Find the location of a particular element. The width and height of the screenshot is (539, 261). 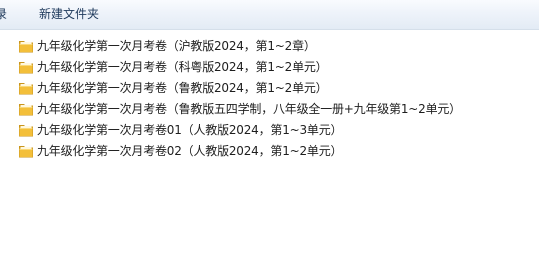

list-item: 九年级化学第一次月考卷02（人教版2024，第1~2单元） is located at coordinates (275, 150).